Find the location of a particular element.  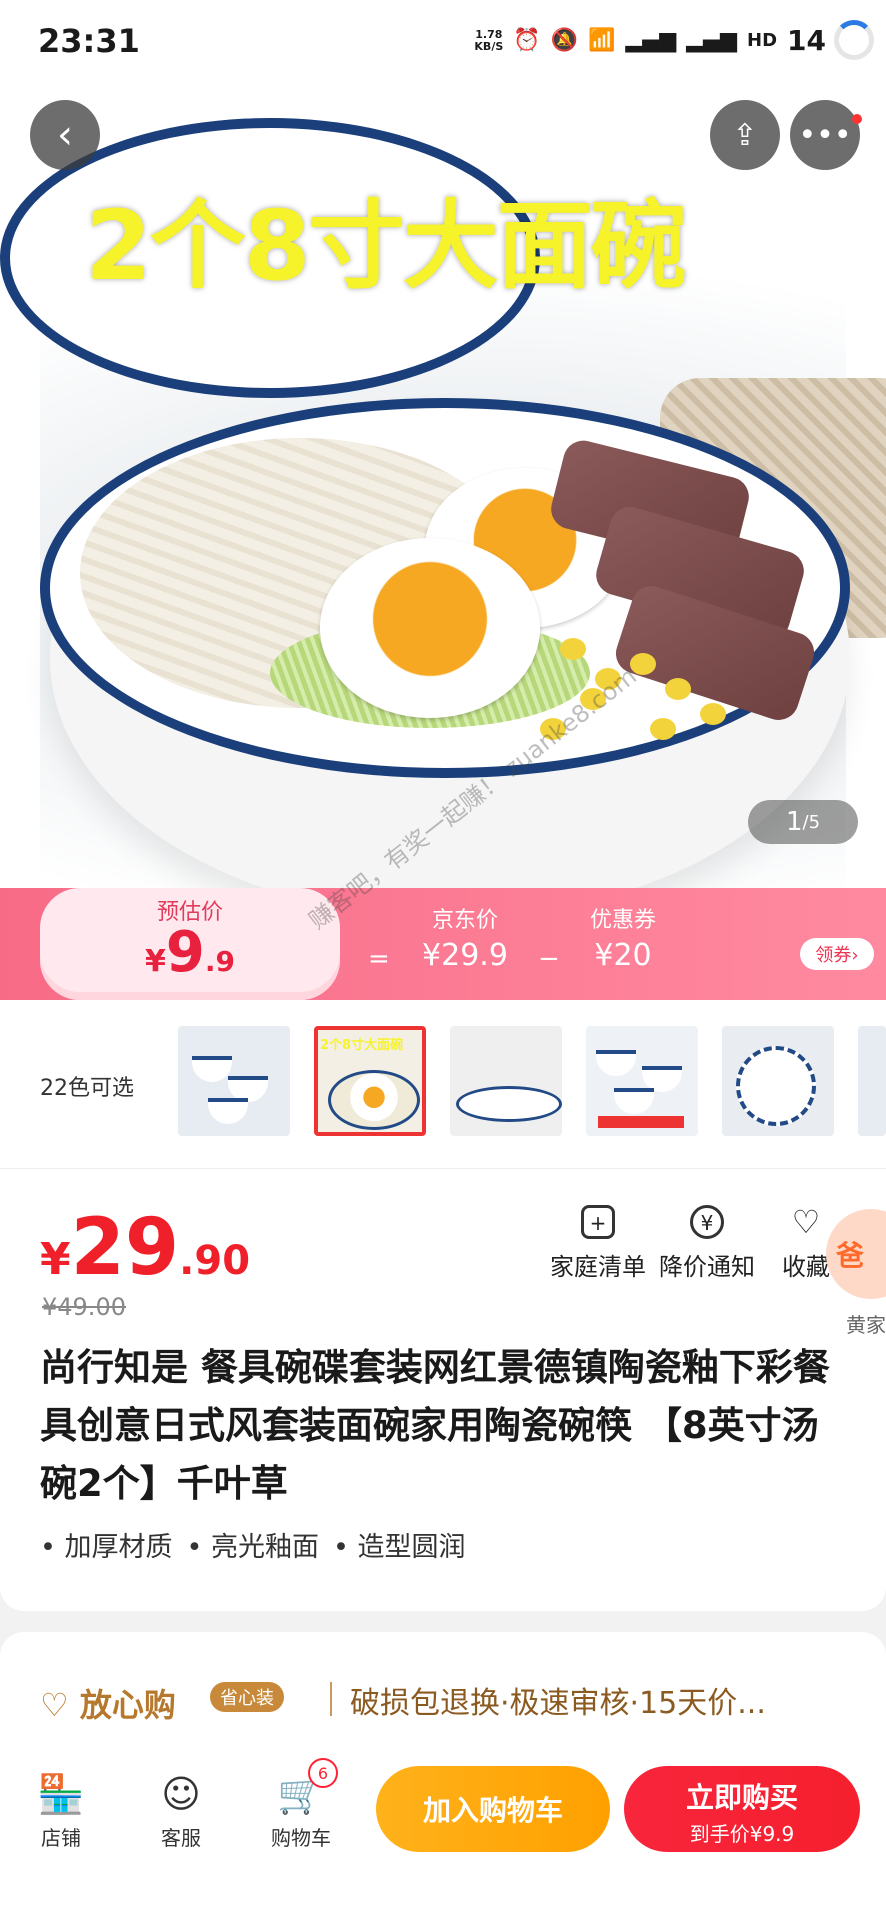

estimated-price-value: ¥9.9 is located at coordinates (190, 952).